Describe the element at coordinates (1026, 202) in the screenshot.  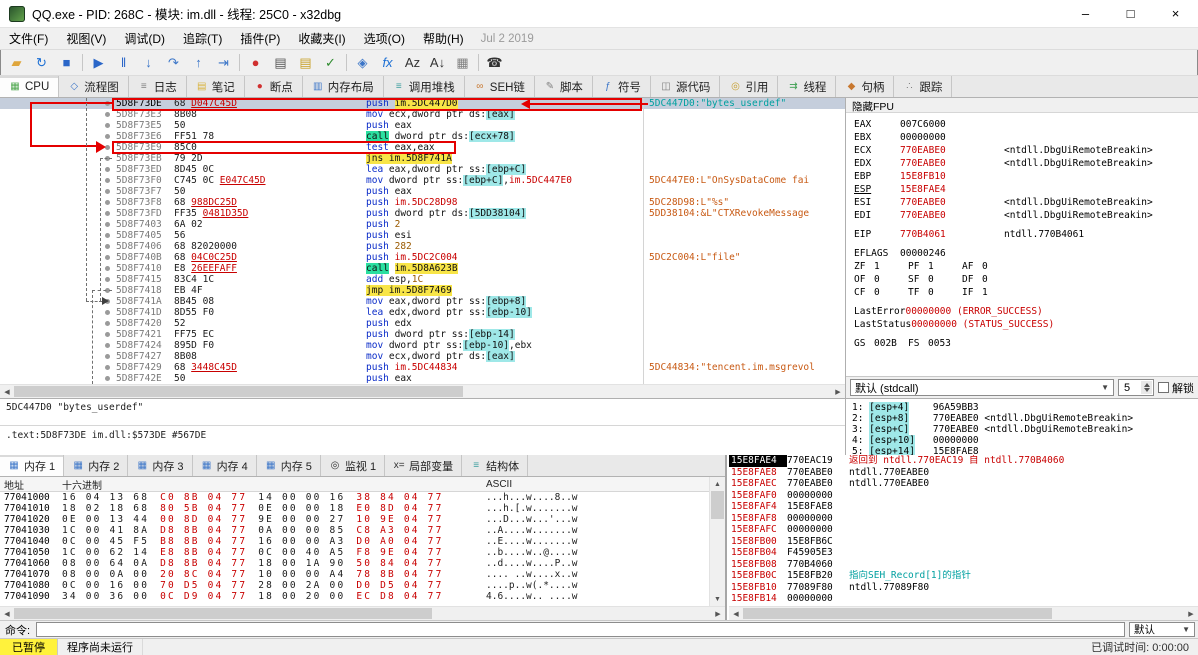
I see `register-row: ESI 770EABE0 <ntdll.DbgUiRemoteBreakin>` at that location.